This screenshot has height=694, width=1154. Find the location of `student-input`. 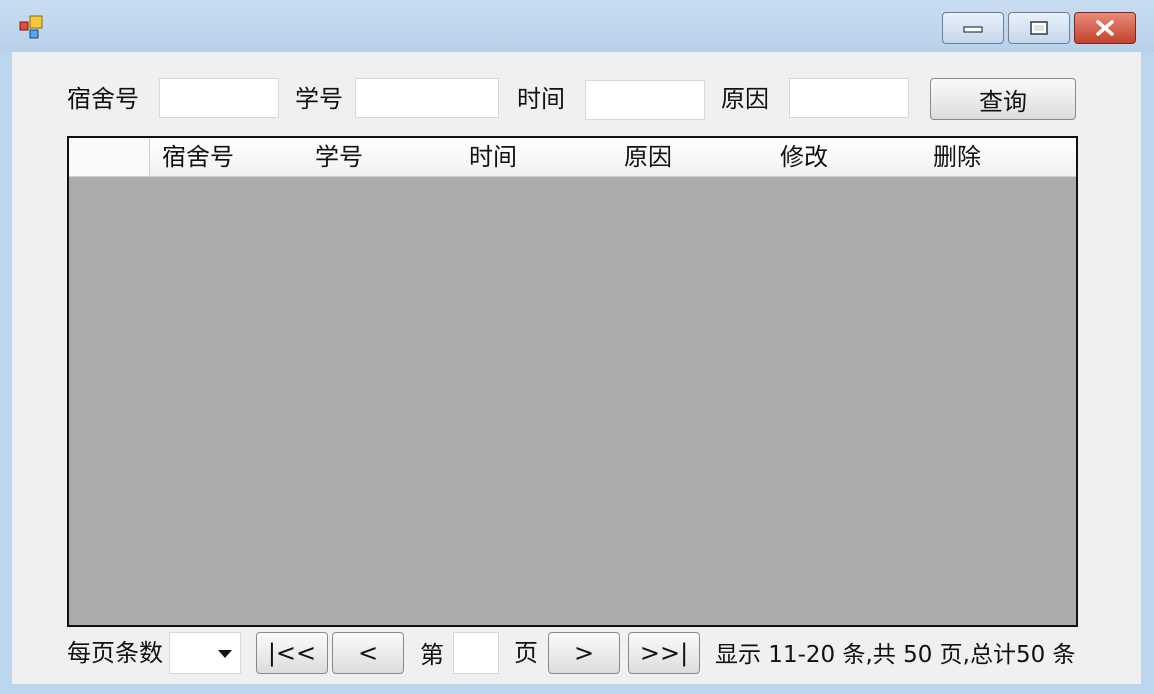

student-input is located at coordinates (427, 98).